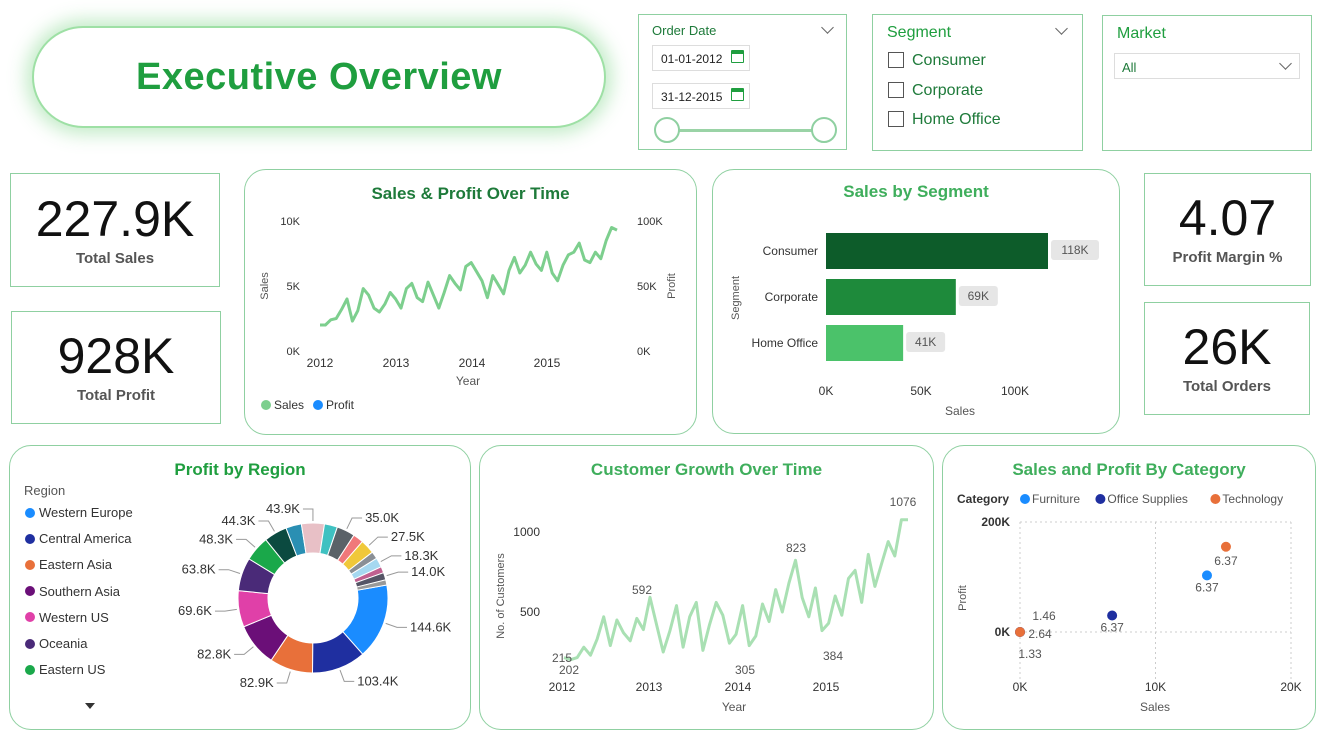  Describe the element at coordinates (378, 680) in the screenshot. I see `slice-data-label: 103.4K` at that location.